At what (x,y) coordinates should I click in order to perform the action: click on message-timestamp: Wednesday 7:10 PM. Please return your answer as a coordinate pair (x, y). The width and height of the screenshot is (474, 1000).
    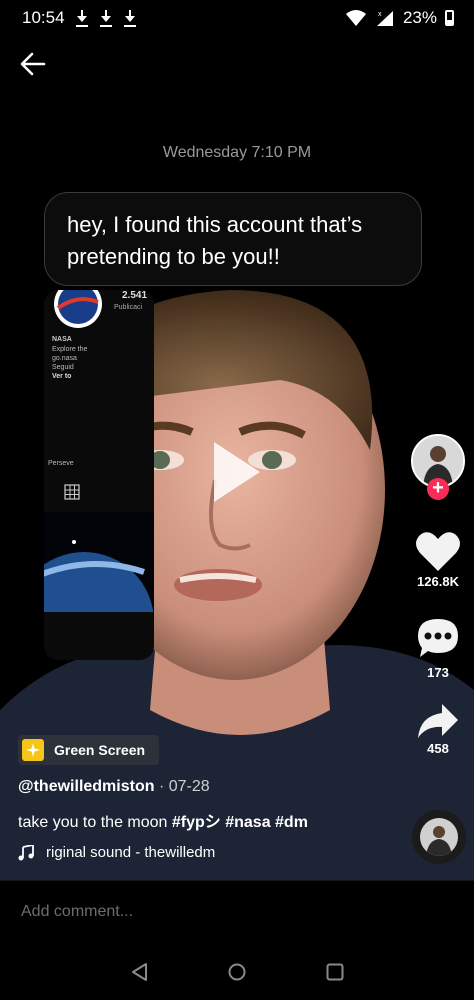
    Looking at the image, I should click on (237, 152).